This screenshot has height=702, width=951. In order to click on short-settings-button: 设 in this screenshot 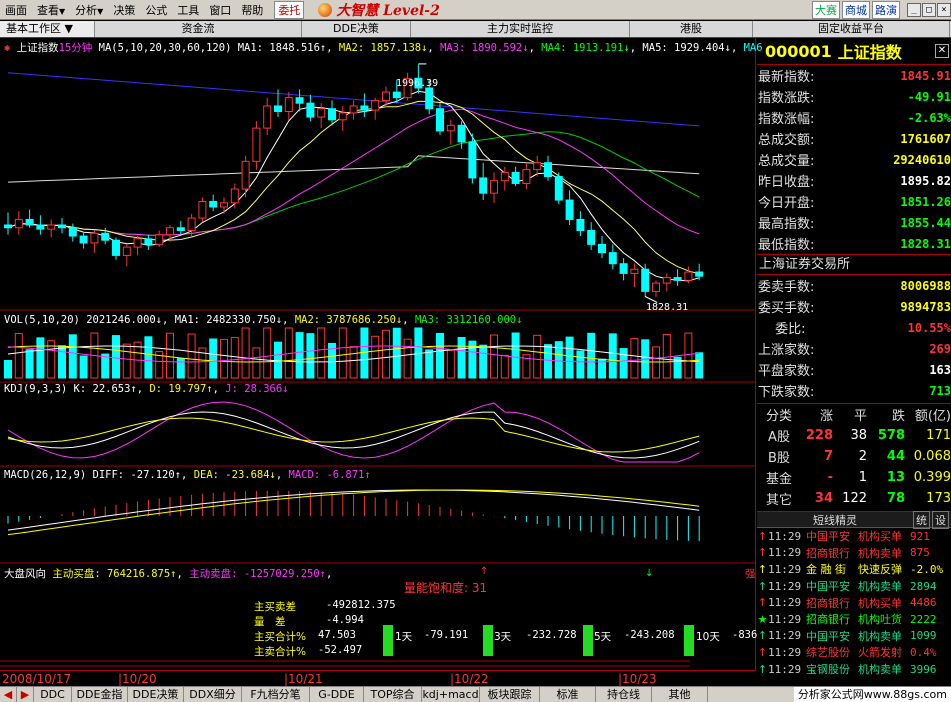, I will do `click(940, 519)`.